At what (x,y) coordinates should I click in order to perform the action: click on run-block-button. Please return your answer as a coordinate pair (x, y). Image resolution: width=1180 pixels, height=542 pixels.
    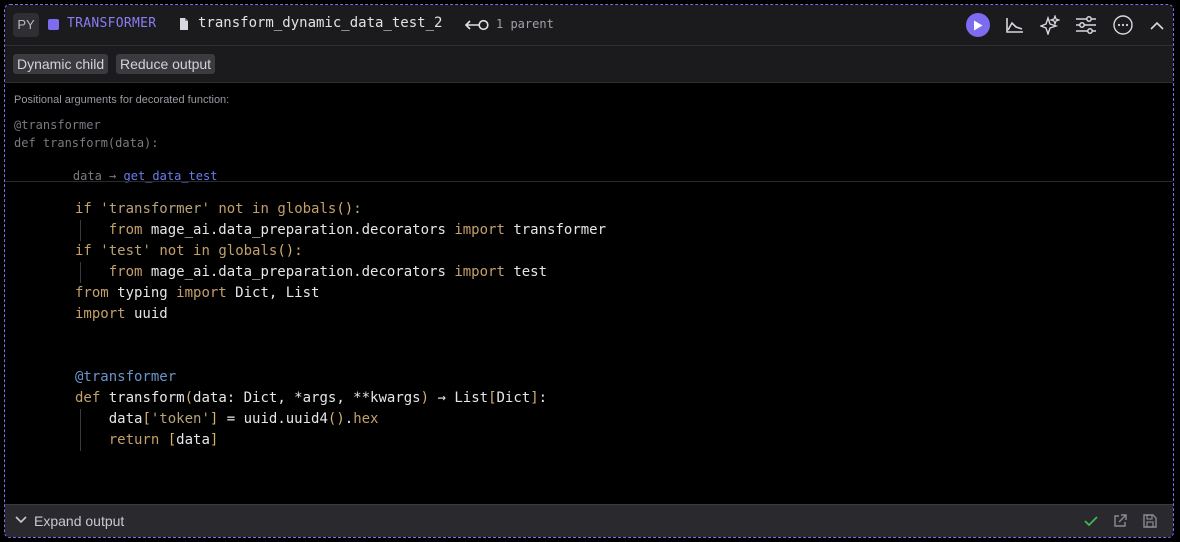
    Looking at the image, I should click on (978, 25).